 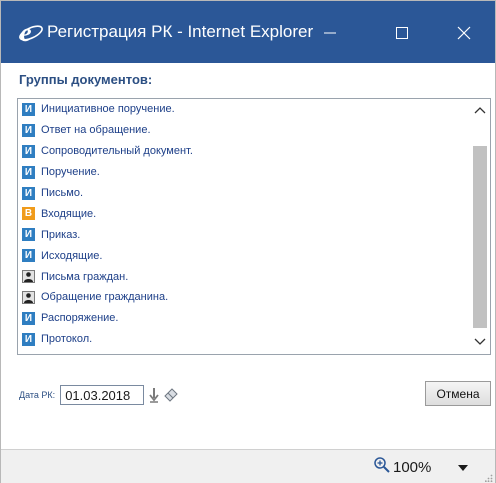 What do you see at coordinates (244, 193) in the screenshot?
I see `document-group-item: И Письмо.` at bounding box center [244, 193].